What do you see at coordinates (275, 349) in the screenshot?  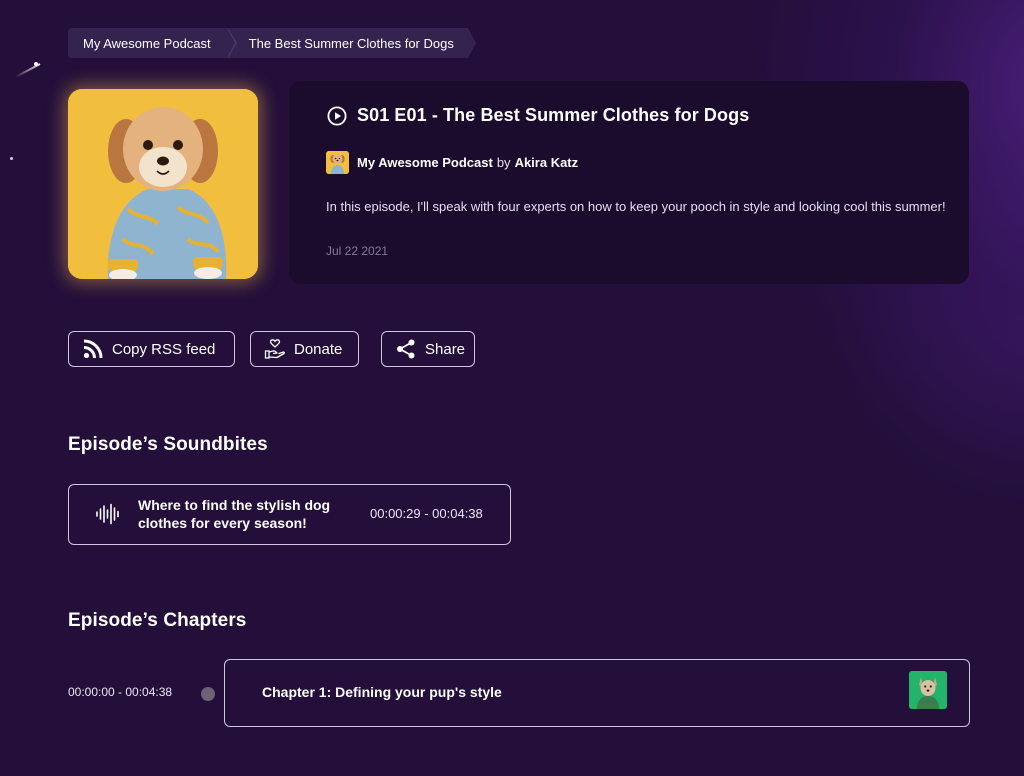 I see `hand-heart-icon` at bounding box center [275, 349].